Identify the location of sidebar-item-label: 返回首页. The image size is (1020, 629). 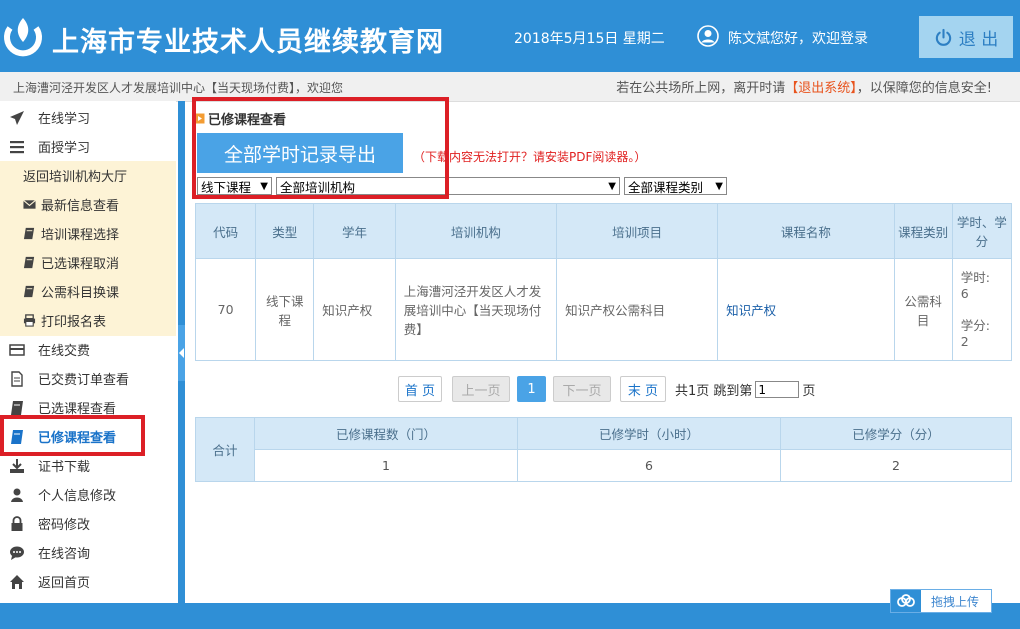
(64, 583).